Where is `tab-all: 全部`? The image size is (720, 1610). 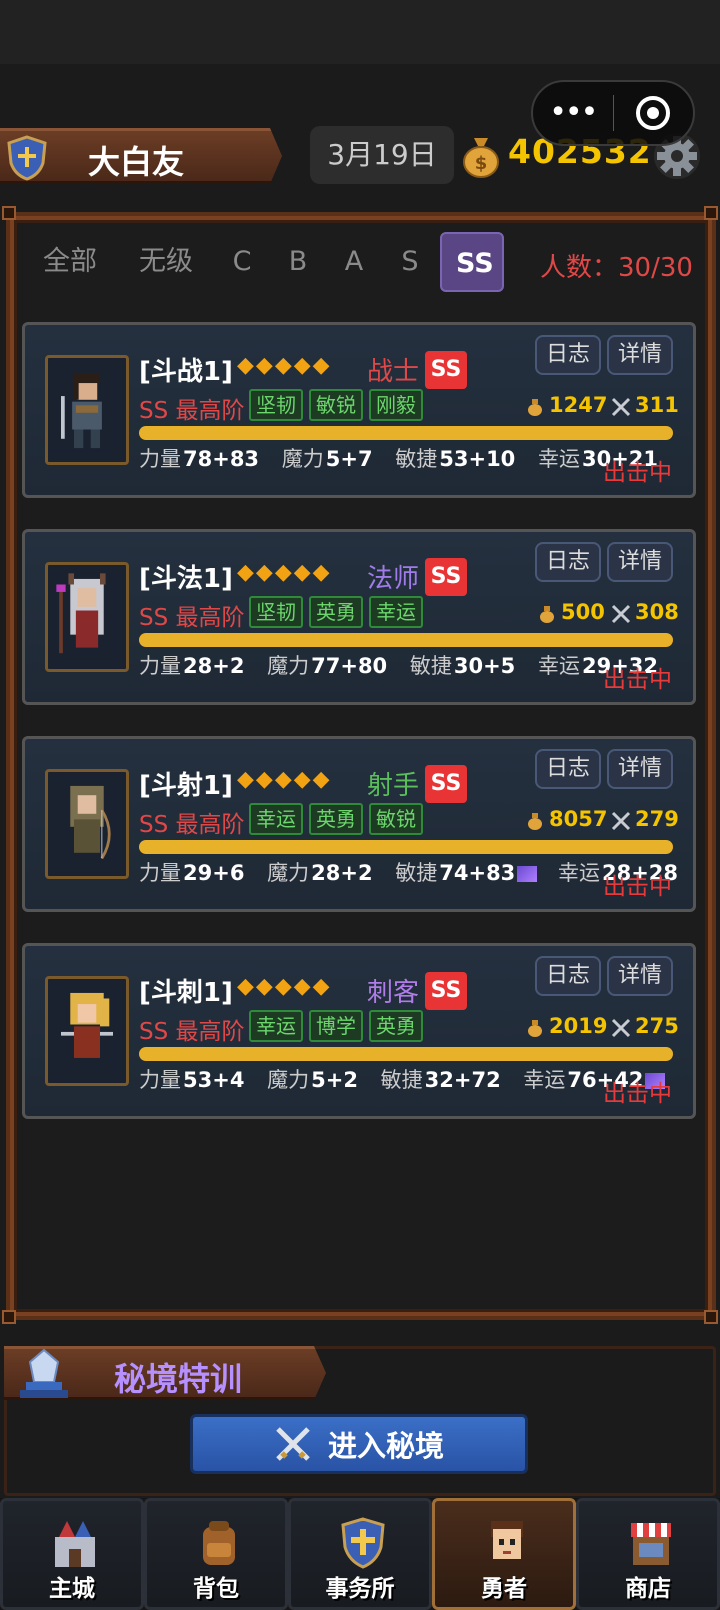 tab-all: 全部 is located at coordinates (70, 262).